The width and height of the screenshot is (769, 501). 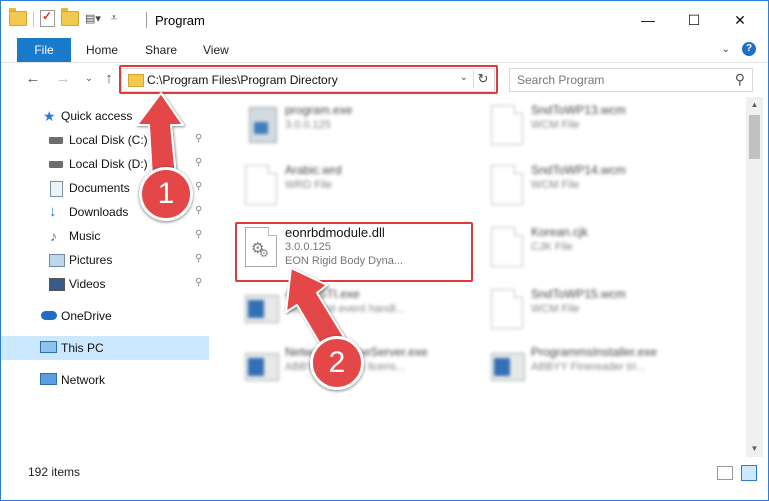 What do you see at coordinates (240, 221) in the screenshot?
I see `instruction-arrows` at bounding box center [240, 221].